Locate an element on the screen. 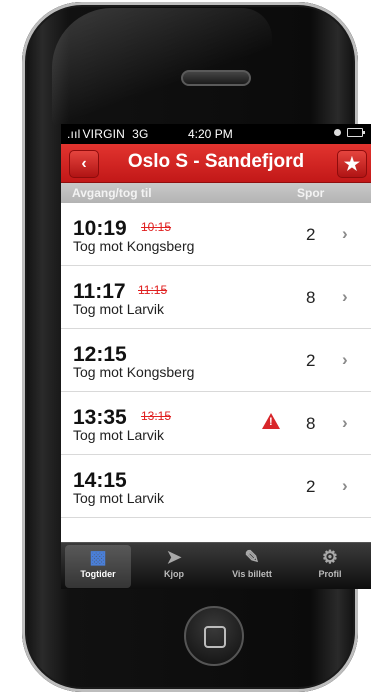  tab-label: Vis billett is located at coordinates (252, 574).